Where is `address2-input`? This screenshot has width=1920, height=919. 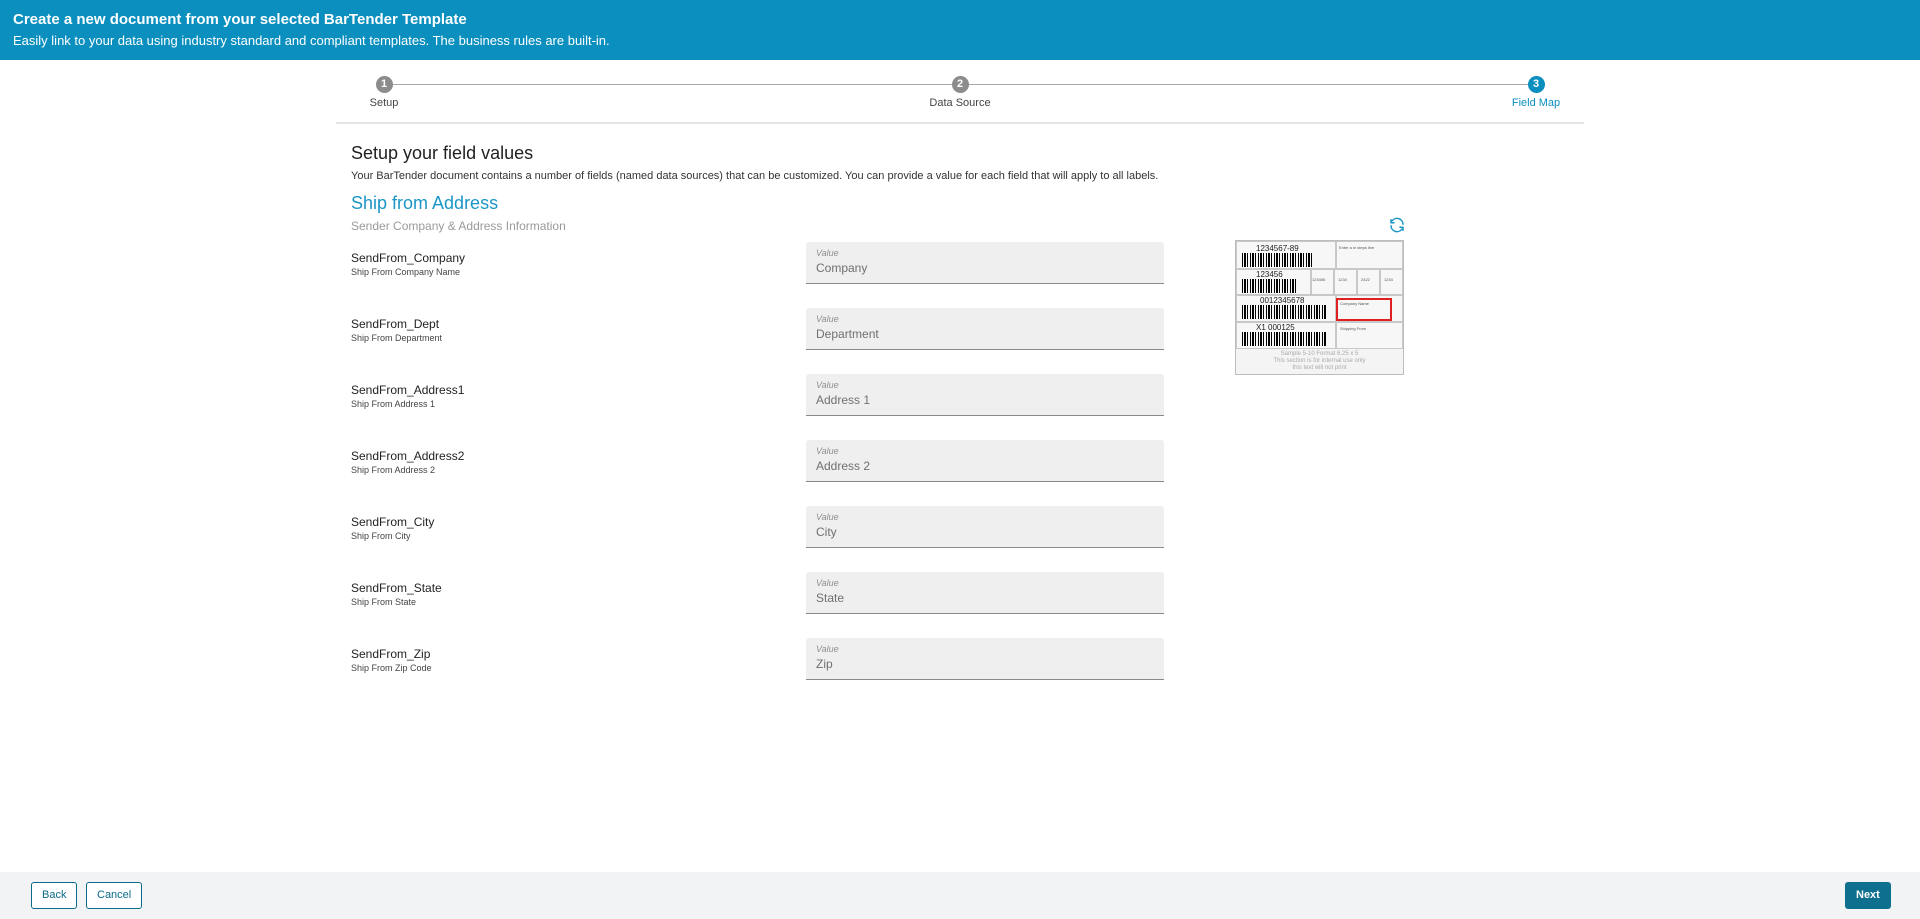
address2-input is located at coordinates (985, 466).